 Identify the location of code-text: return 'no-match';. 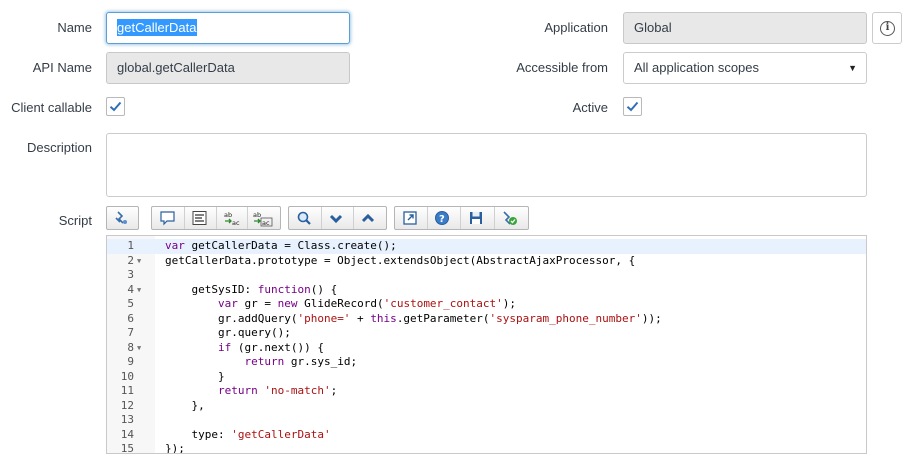
(251, 391).